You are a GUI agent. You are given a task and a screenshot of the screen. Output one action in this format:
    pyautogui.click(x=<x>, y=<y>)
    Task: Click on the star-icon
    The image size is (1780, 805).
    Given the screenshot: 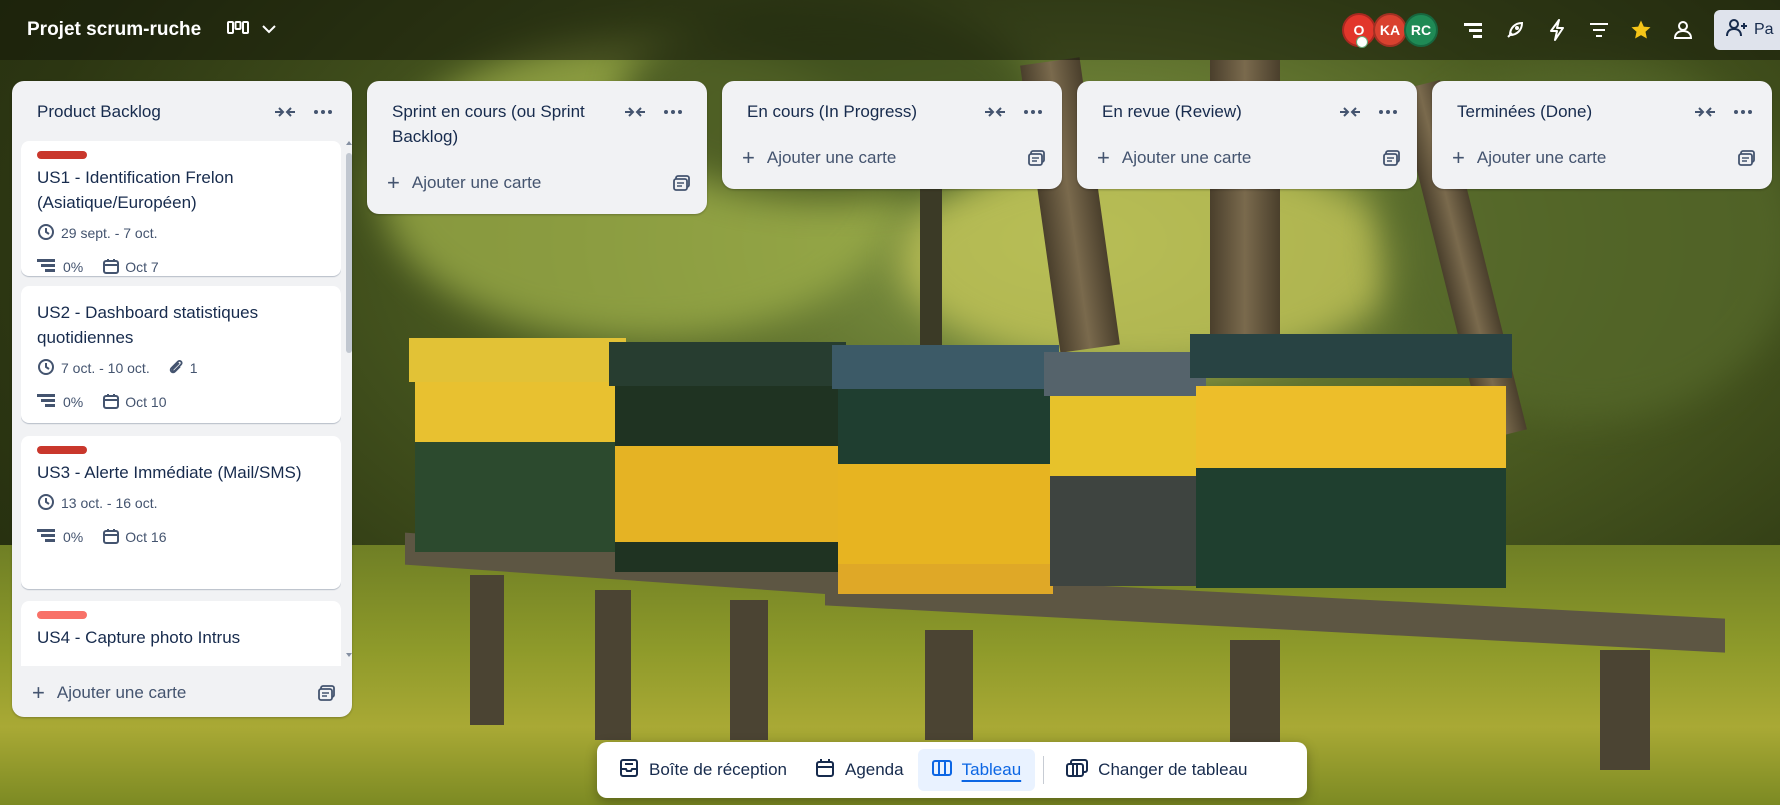 What is the action you would take?
    pyautogui.click(x=1641, y=30)
    